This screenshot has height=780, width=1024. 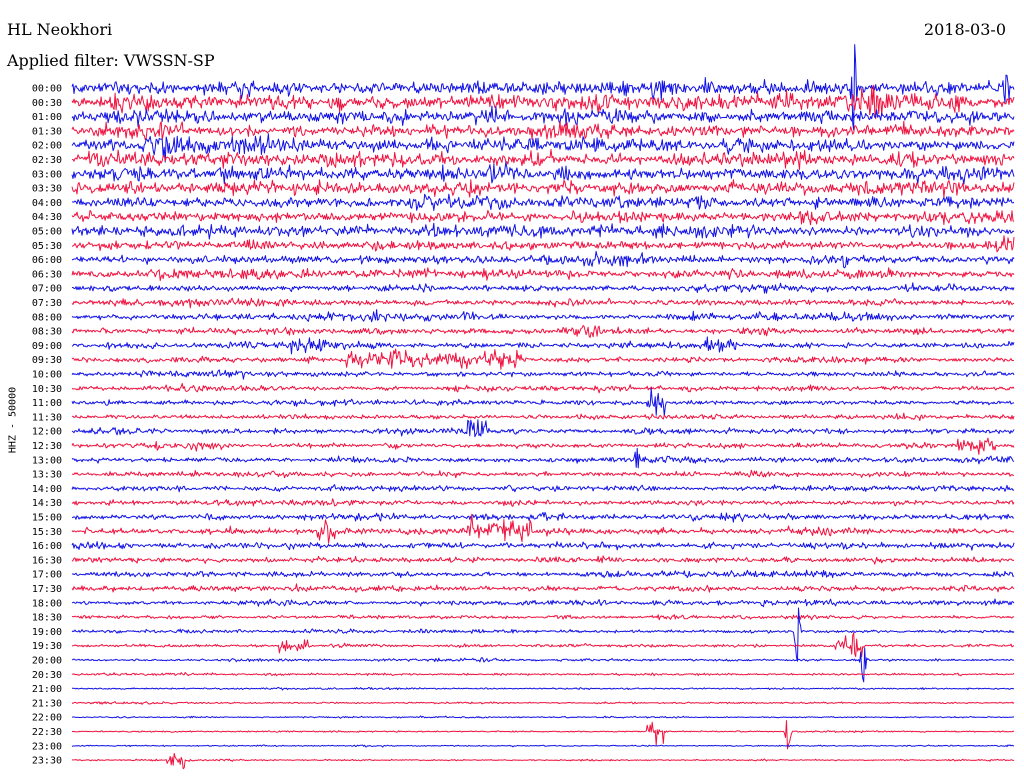 I want to click on time-label-1430: 14:30, so click(x=47, y=503).